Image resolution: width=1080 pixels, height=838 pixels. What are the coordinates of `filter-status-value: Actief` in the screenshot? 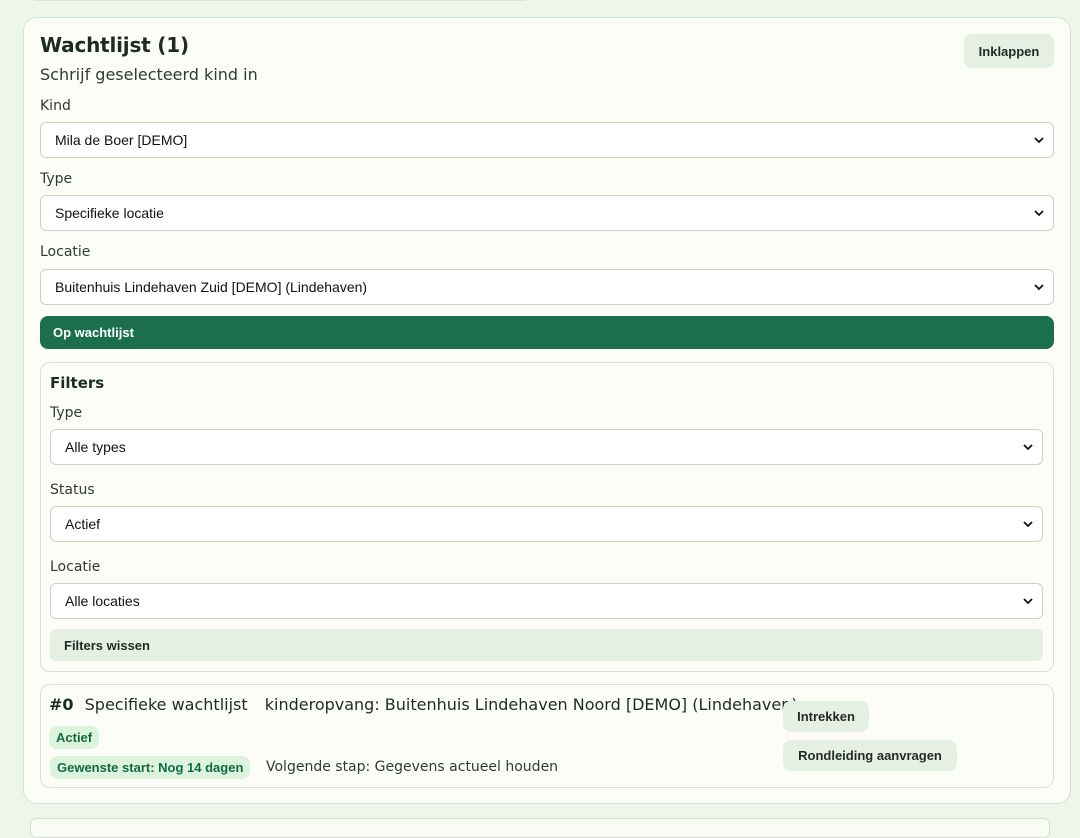 It's located at (83, 524).